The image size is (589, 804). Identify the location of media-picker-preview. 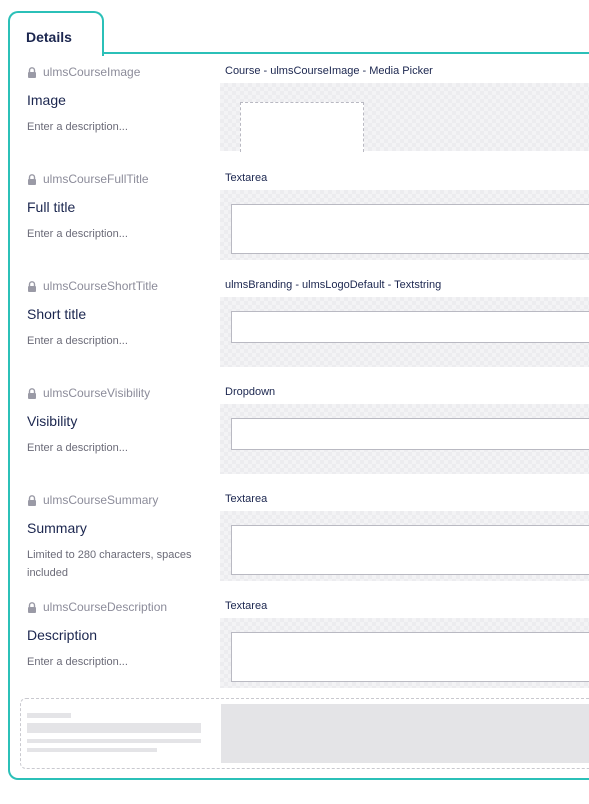
(302, 127).